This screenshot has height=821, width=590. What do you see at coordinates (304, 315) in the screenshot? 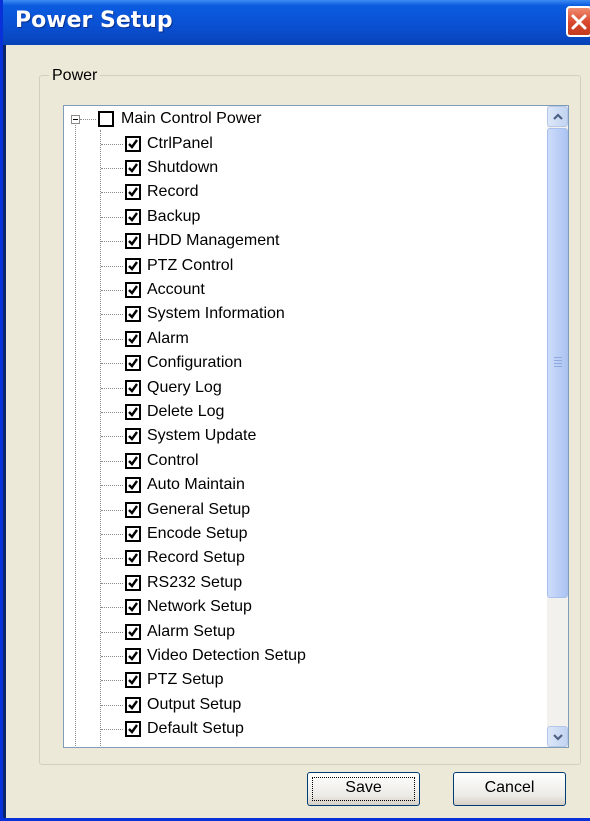
I see `tree-node: System Information` at bounding box center [304, 315].